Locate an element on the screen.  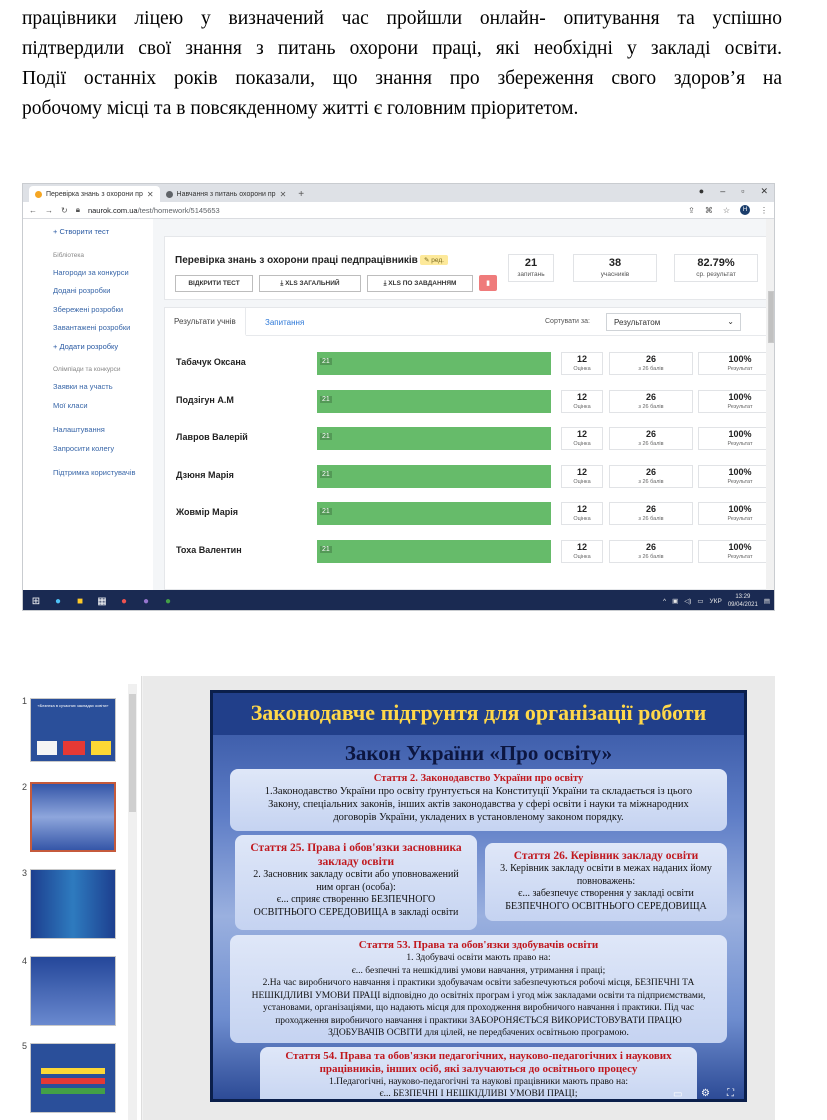
windows-start-icon: ⊞ is located at coordinates (36, 600).